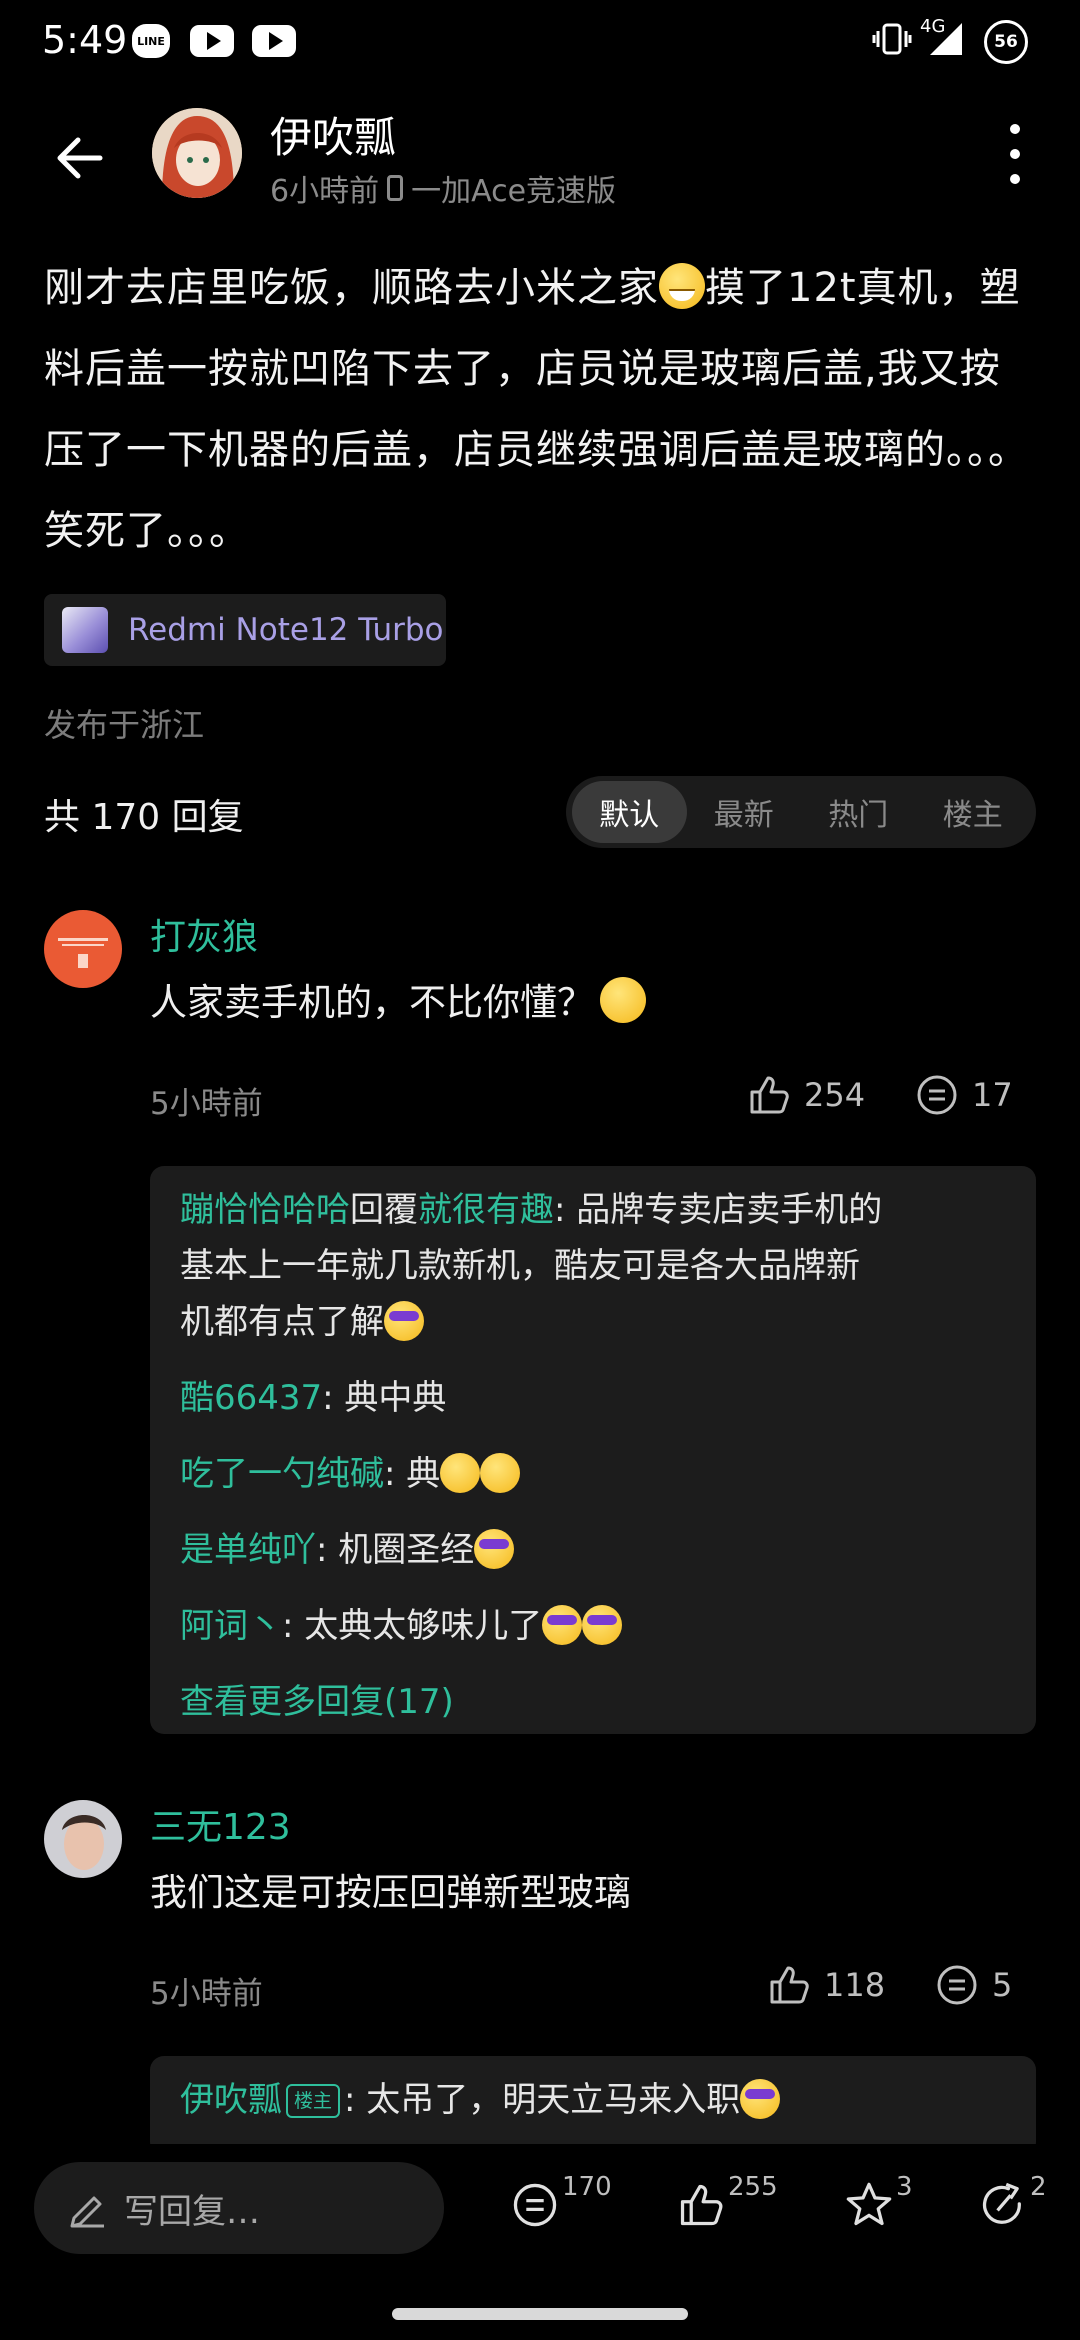 This screenshot has width=1080, height=2340. What do you see at coordinates (855, 1985) in the screenshot?
I see `like-count: 118` at bounding box center [855, 1985].